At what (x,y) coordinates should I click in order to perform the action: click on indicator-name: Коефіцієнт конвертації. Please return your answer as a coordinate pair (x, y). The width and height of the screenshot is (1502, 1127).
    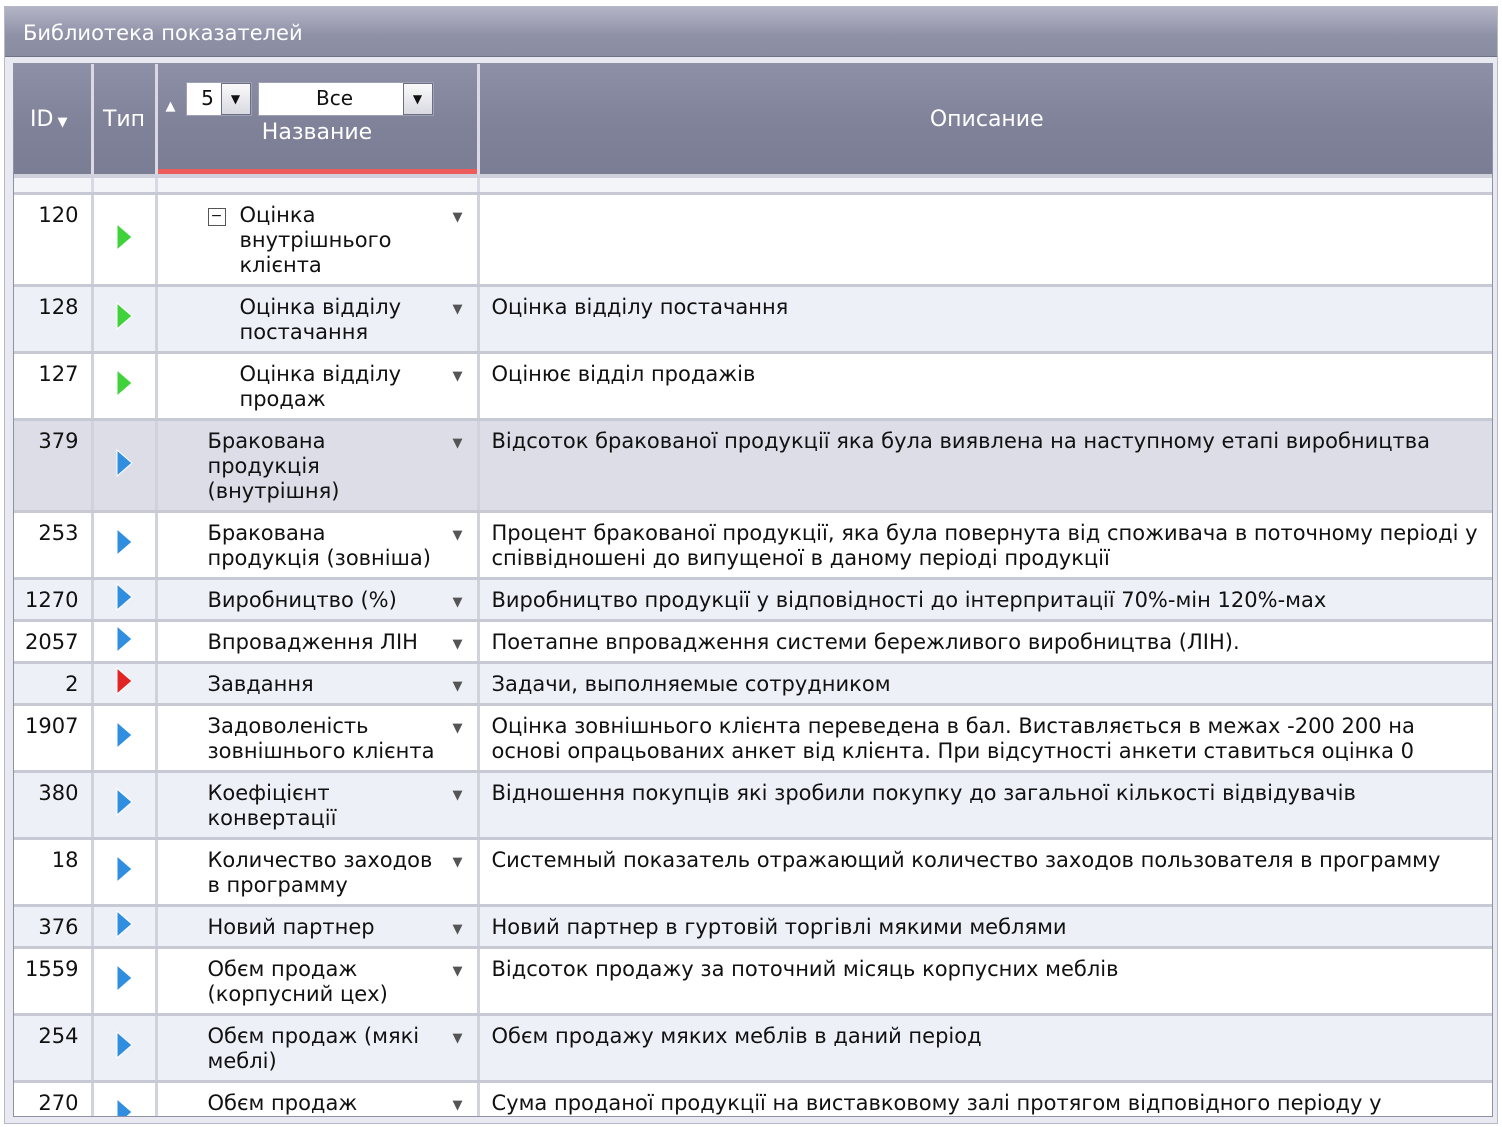
    Looking at the image, I should click on (272, 805).